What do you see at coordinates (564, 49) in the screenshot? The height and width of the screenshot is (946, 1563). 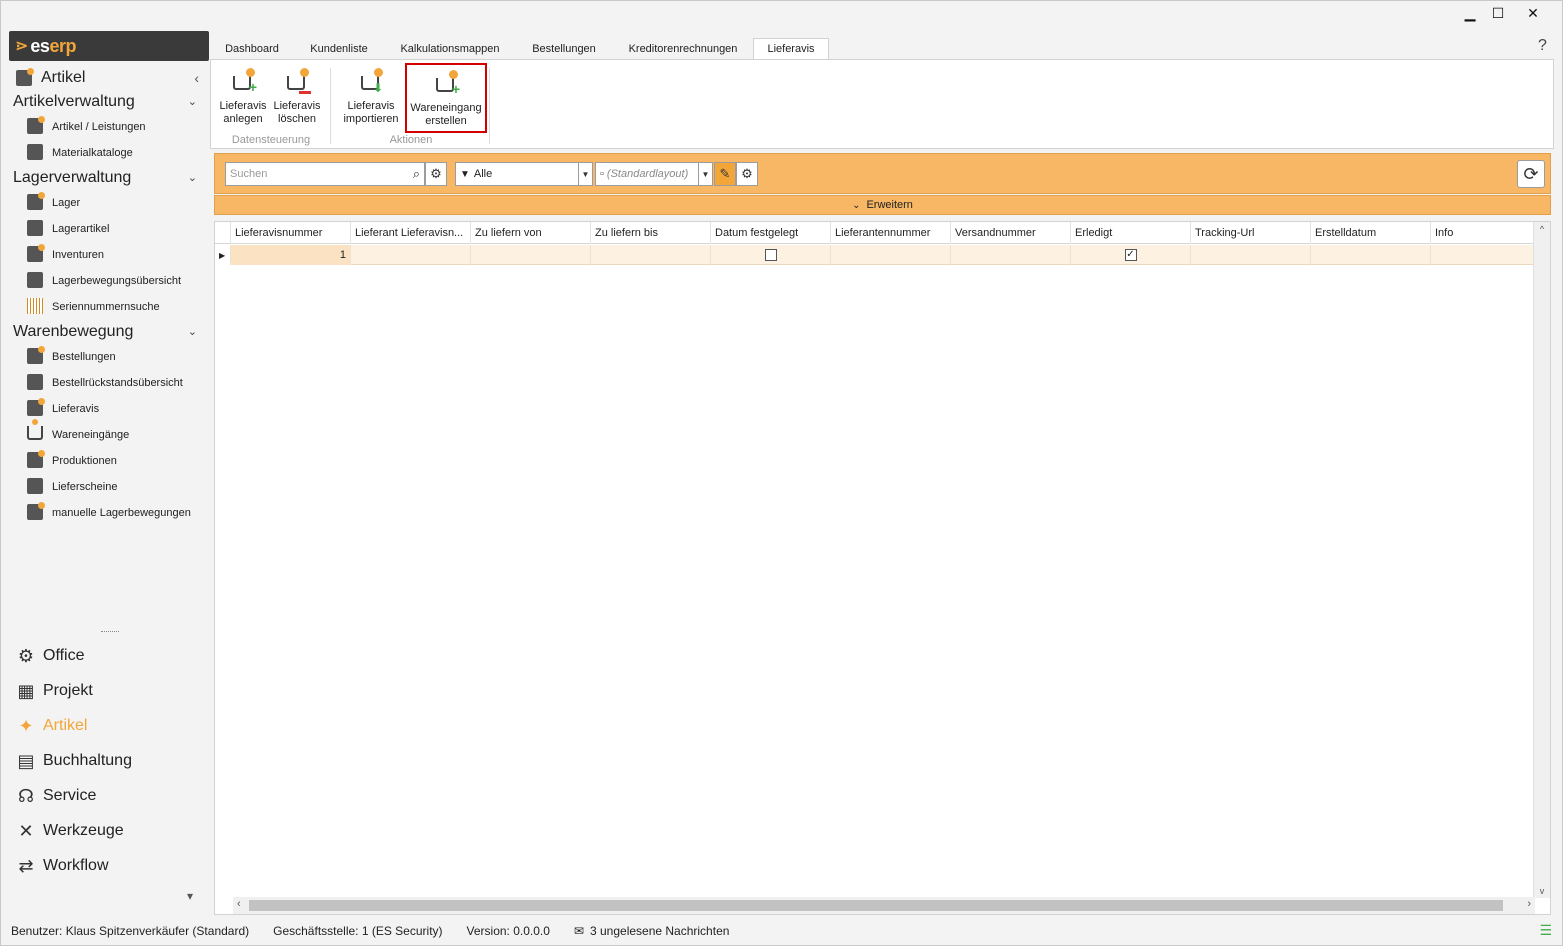 I see `tab-bestellungen: Bestellungen` at bounding box center [564, 49].